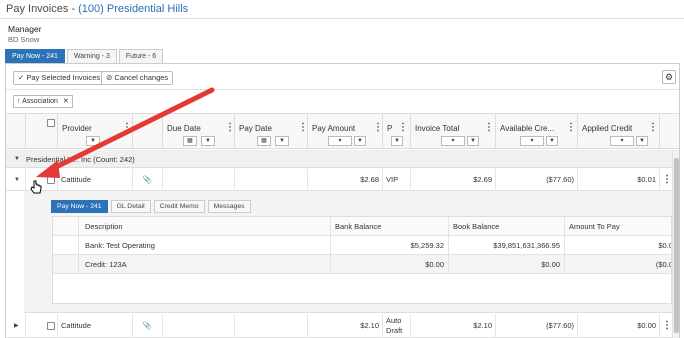  I want to click on cancel-icon: ⊘, so click(109, 77).